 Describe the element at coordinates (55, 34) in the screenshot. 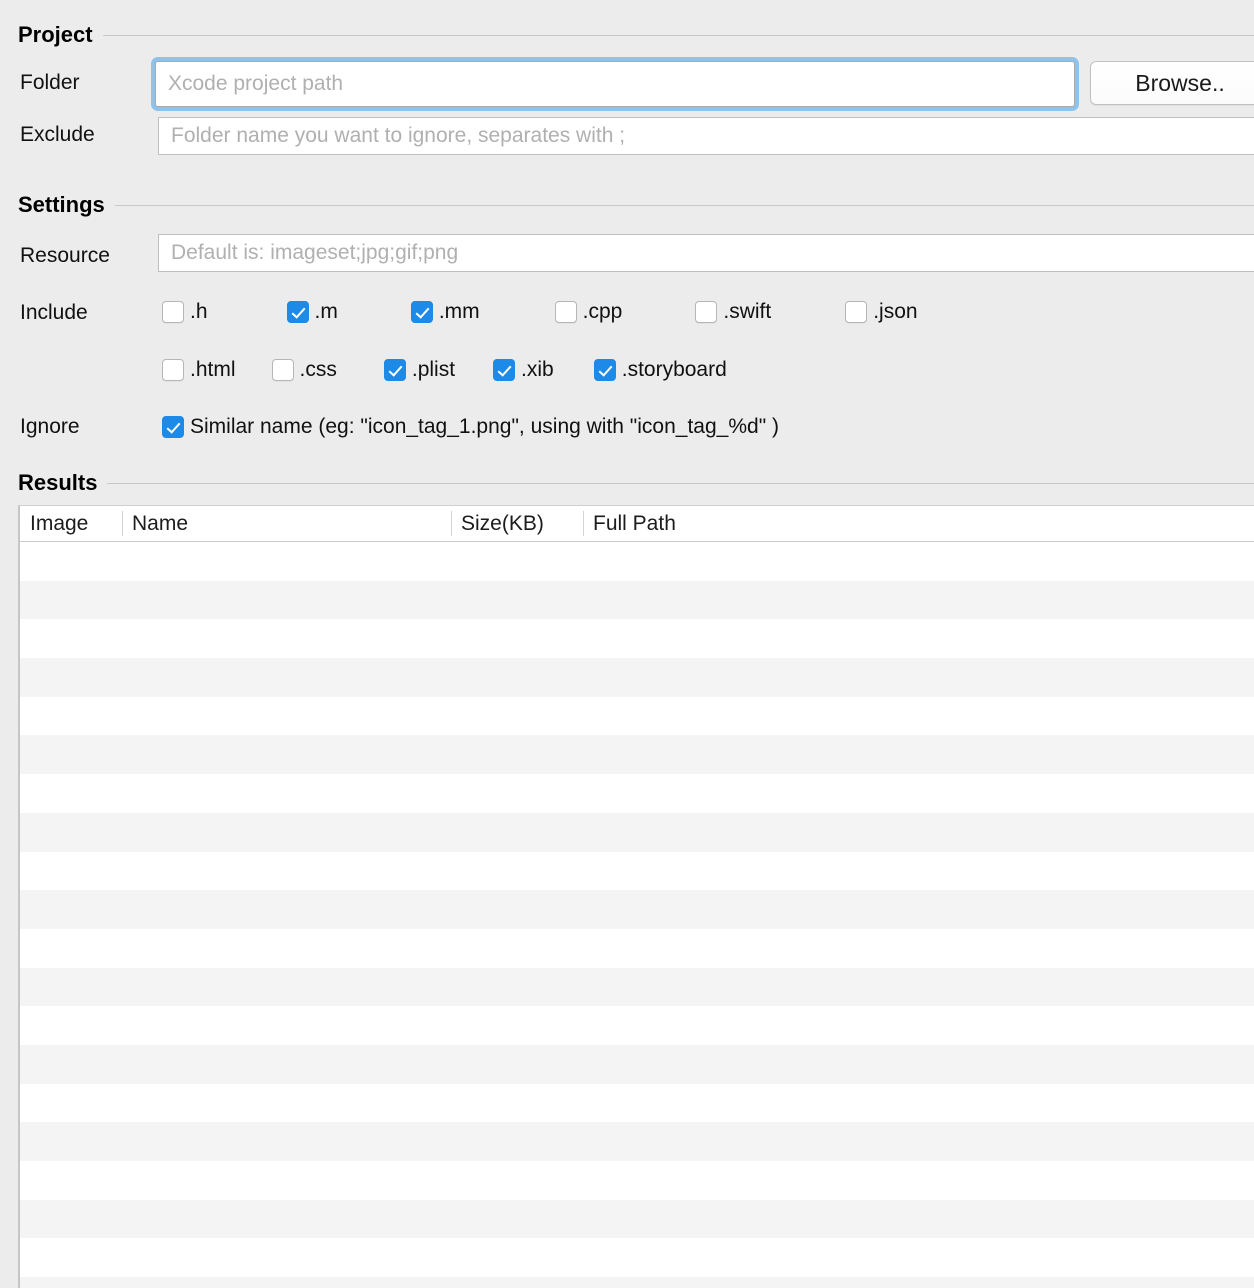

I see `section-title-project: Project` at that location.